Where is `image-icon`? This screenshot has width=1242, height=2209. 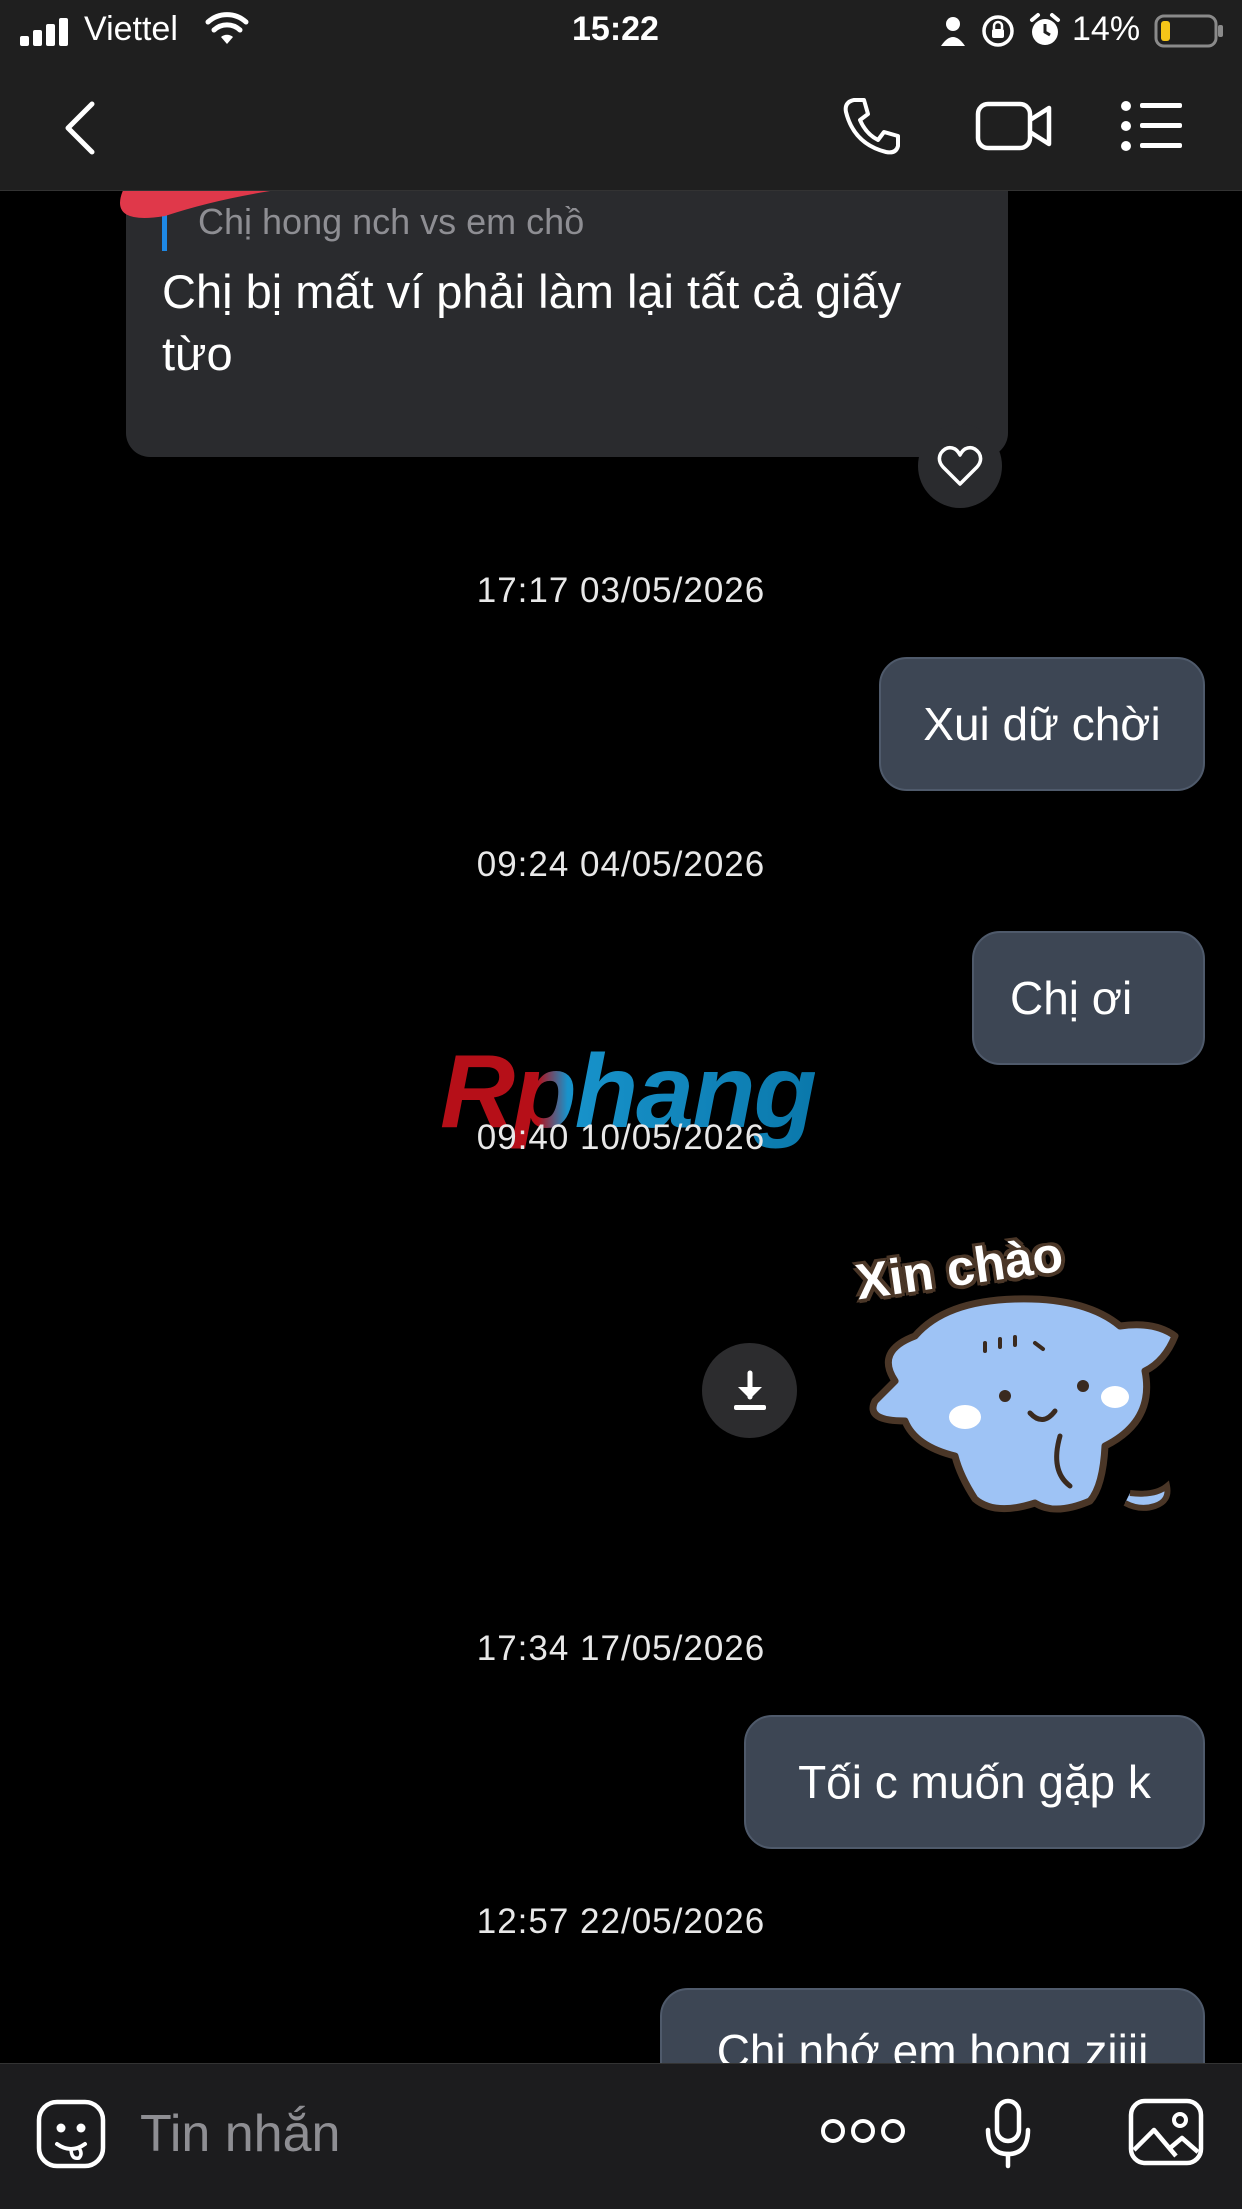 image-icon is located at coordinates (1166, 2132).